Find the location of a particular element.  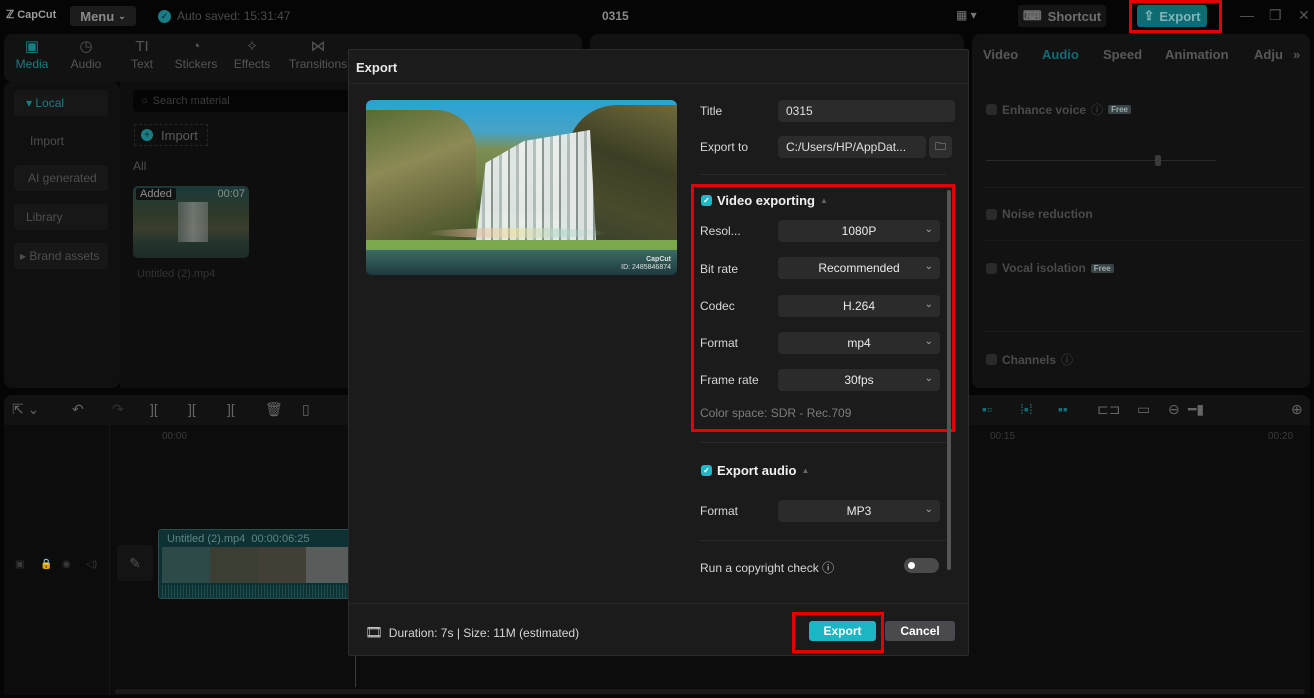

link-icon: ⁞▪⁞ is located at coordinates (1026, 409).